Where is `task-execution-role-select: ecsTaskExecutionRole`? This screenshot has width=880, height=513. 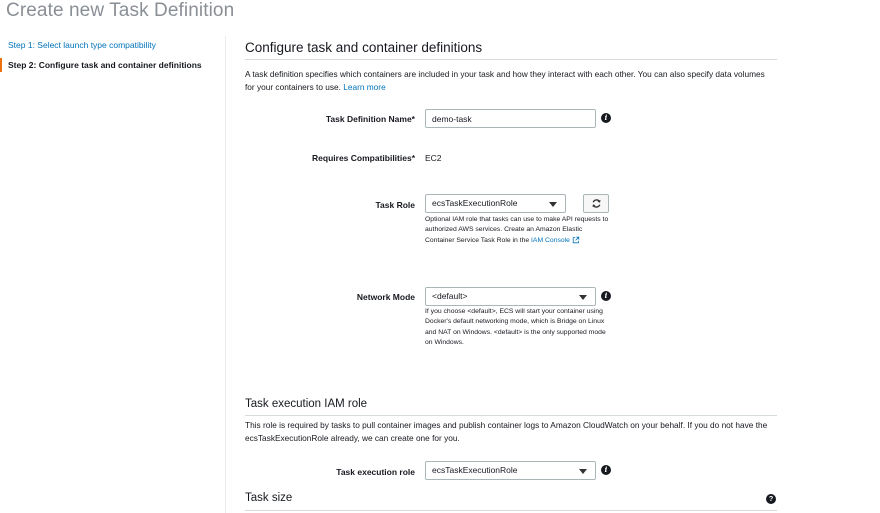
task-execution-role-select: ecsTaskExecutionRole is located at coordinates (510, 470).